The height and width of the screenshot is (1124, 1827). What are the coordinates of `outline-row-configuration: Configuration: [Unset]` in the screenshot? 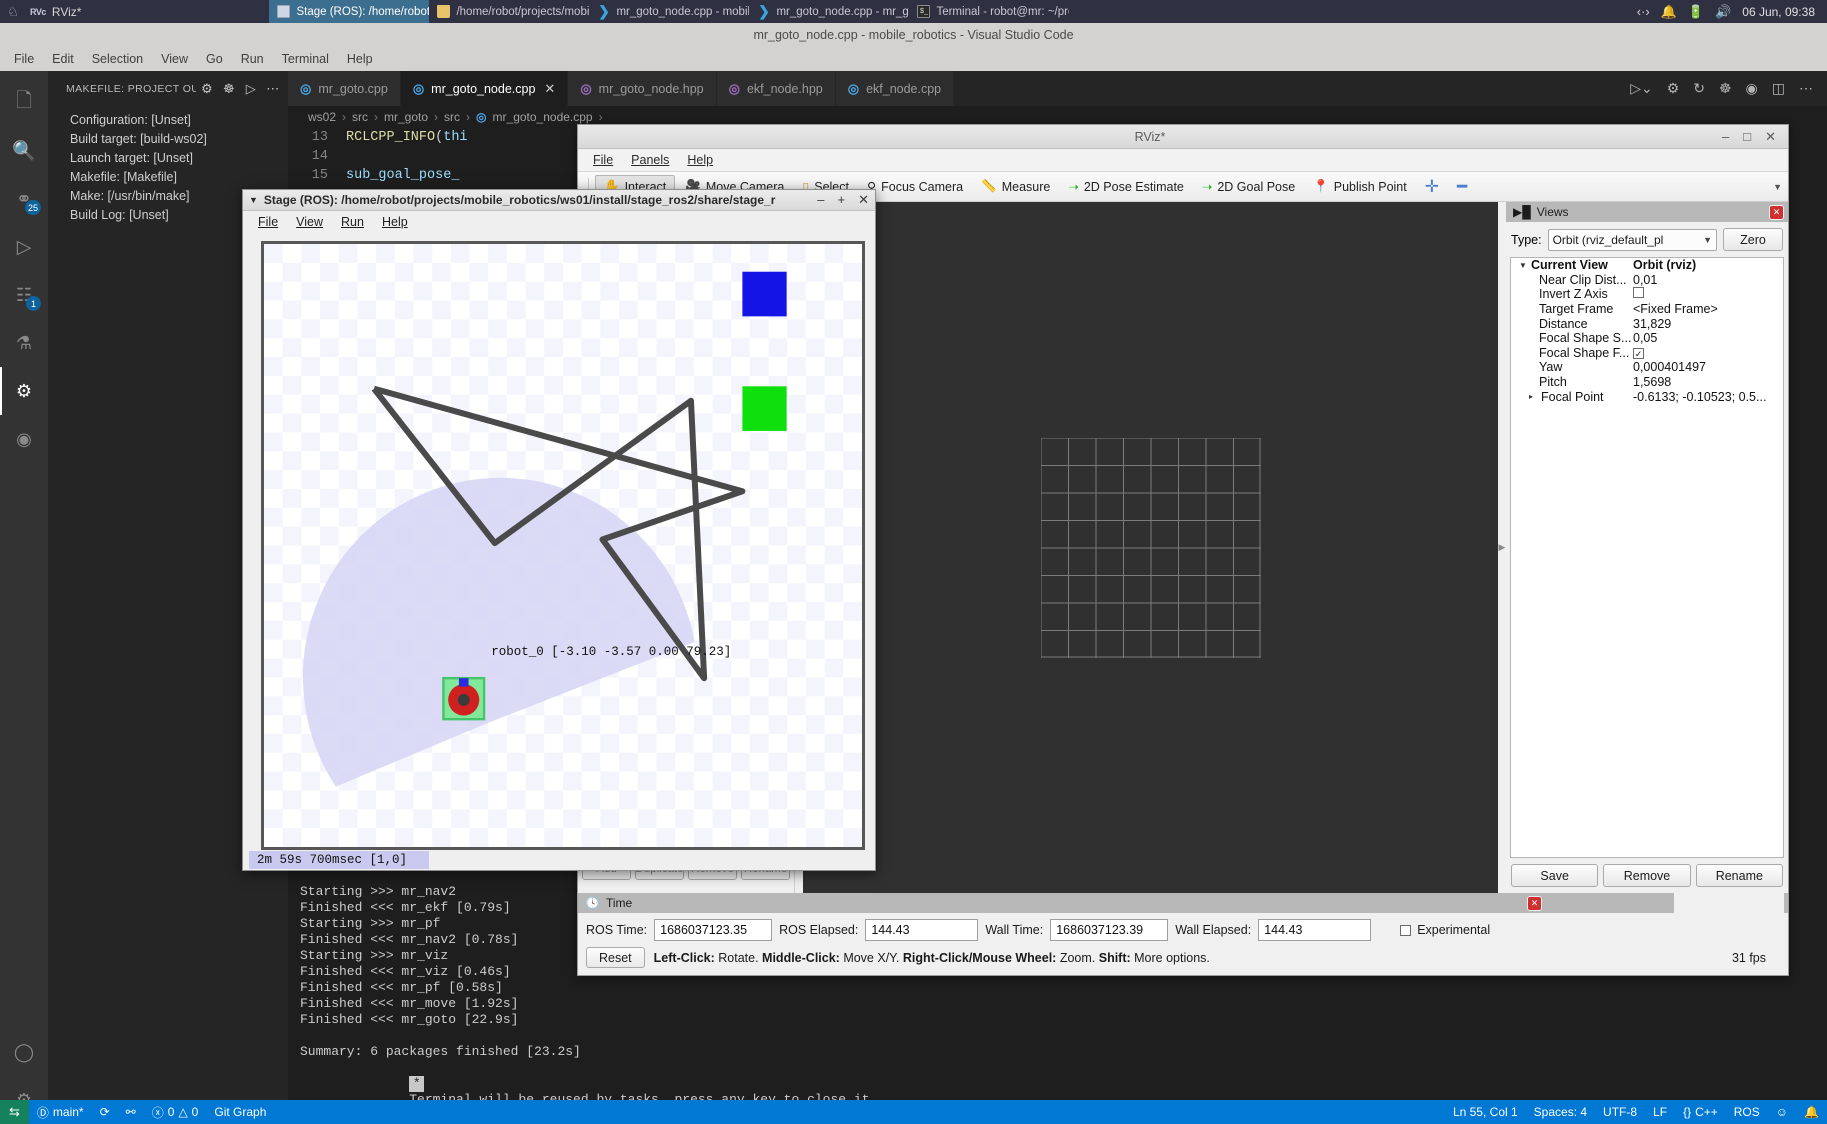 It's located at (168, 119).